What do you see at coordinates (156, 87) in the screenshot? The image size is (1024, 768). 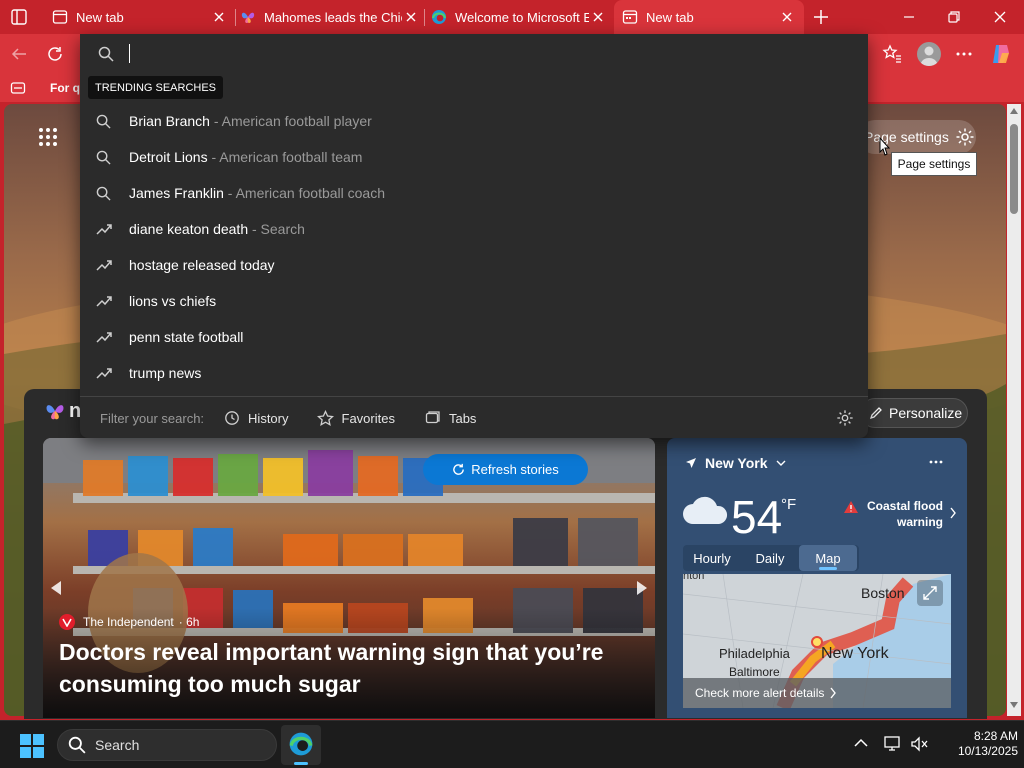 I see `trending-header-label: TRENDING SEARCHES` at bounding box center [156, 87].